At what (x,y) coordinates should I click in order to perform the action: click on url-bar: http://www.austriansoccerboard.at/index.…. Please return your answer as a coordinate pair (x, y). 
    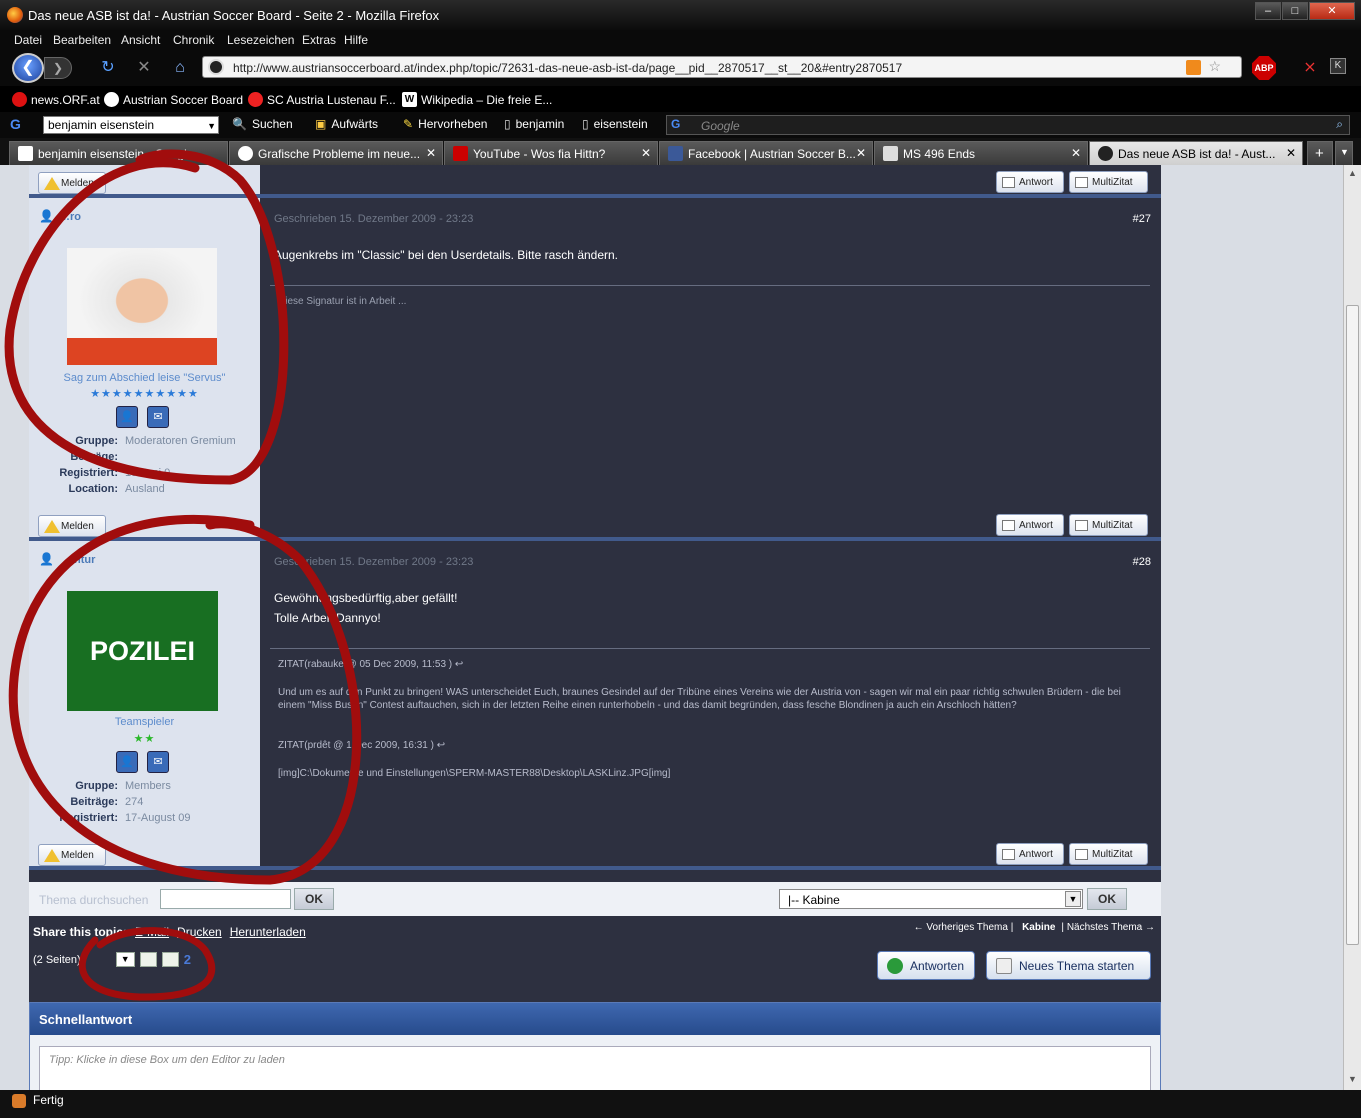
    Looking at the image, I should click on (722, 67).